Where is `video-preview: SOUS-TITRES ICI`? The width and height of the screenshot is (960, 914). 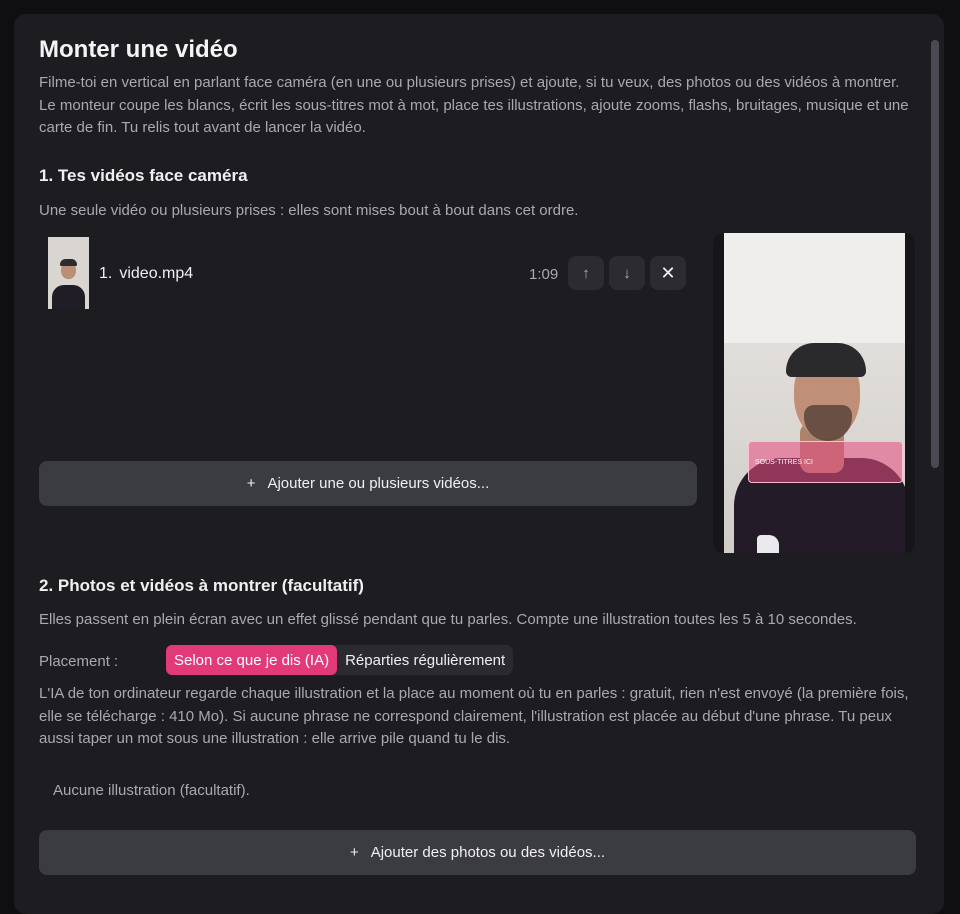
video-preview: SOUS-TITRES ICI is located at coordinates (814, 393).